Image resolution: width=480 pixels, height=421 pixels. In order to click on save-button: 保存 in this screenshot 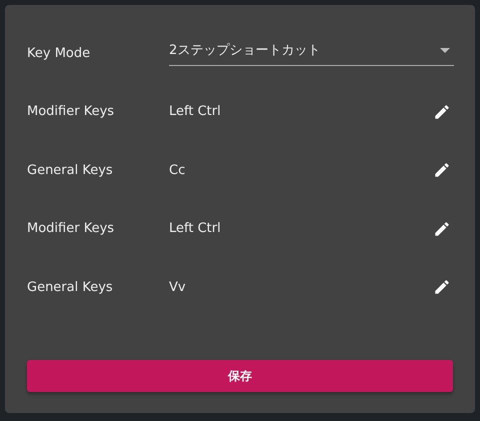, I will do `click(240, 376)`.